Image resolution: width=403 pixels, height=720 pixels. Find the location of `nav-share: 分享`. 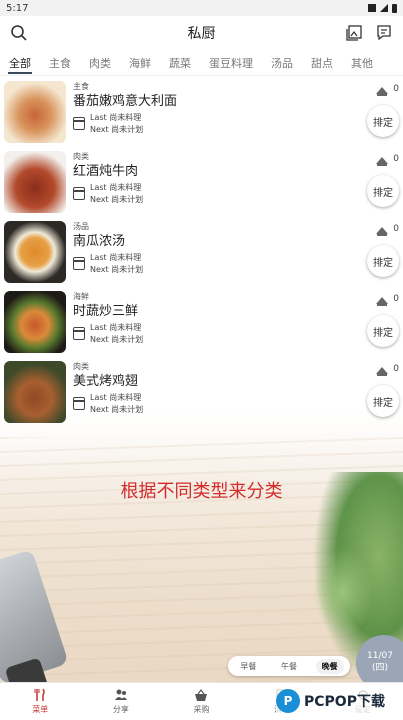

nav-share: 分享 is located at coordinates (121, 701).